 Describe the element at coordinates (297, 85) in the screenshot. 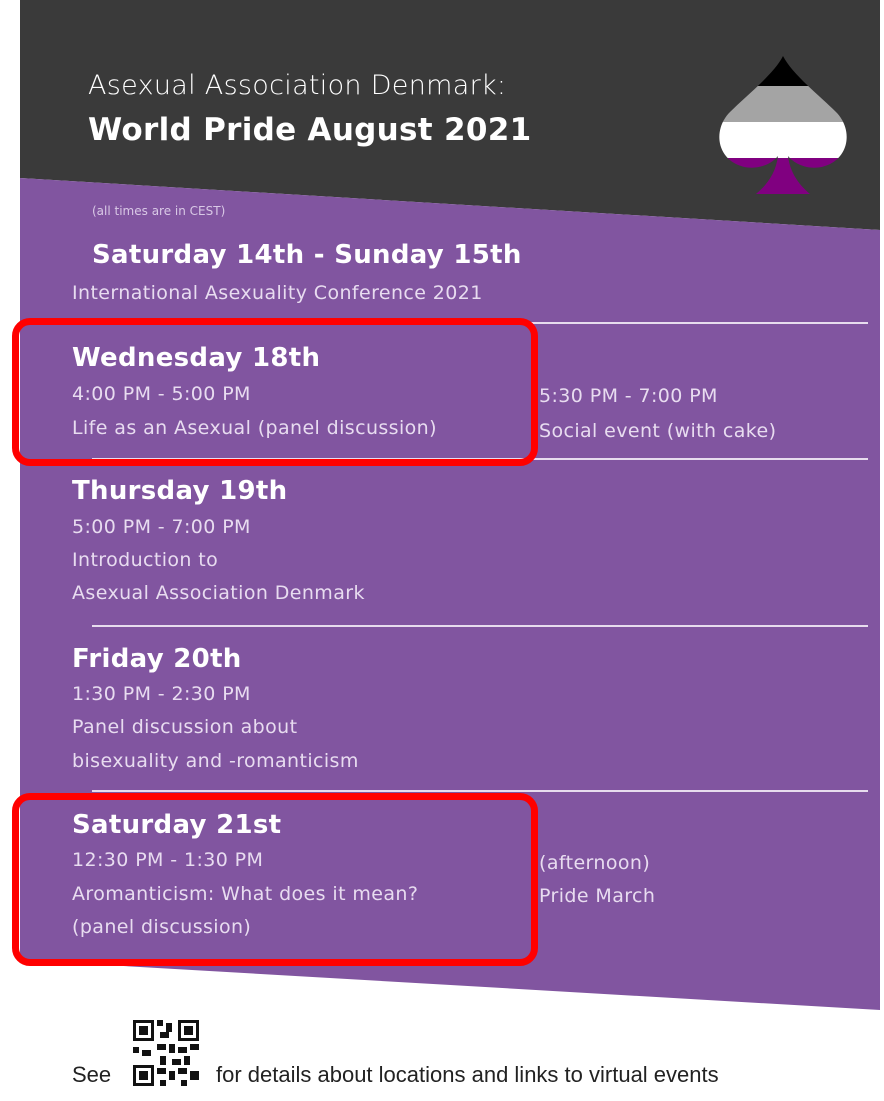

I see `poster-title-org: Asexual Association Denmark:` at that location.